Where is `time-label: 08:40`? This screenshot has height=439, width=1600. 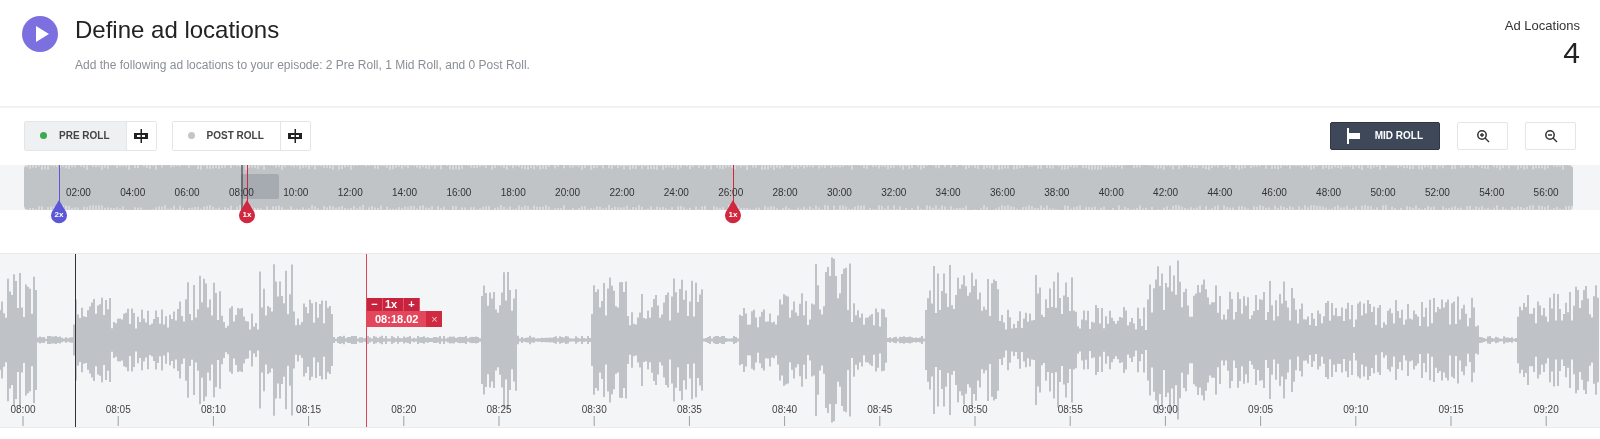
time-label: 08:40 is located at coordinates (785, 409).